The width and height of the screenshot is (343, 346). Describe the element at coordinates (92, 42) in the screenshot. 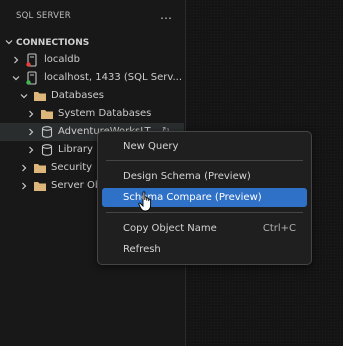

I see `connections-section-header: CONNECTIONS` at that location.